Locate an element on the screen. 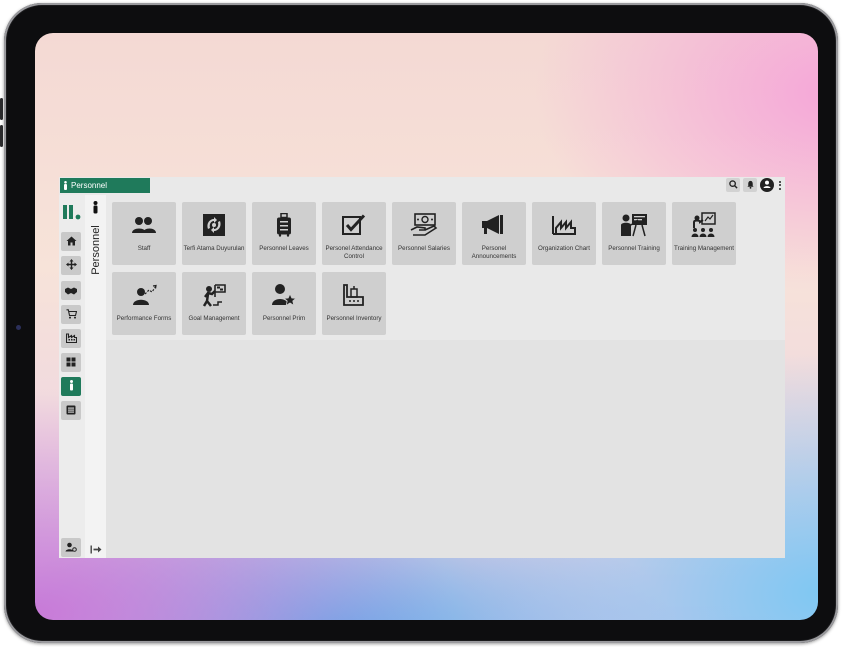 The height and width of the screenshot is (647, 843). tile-label: Personel Attendance Control is located at coordinates (354, 252).